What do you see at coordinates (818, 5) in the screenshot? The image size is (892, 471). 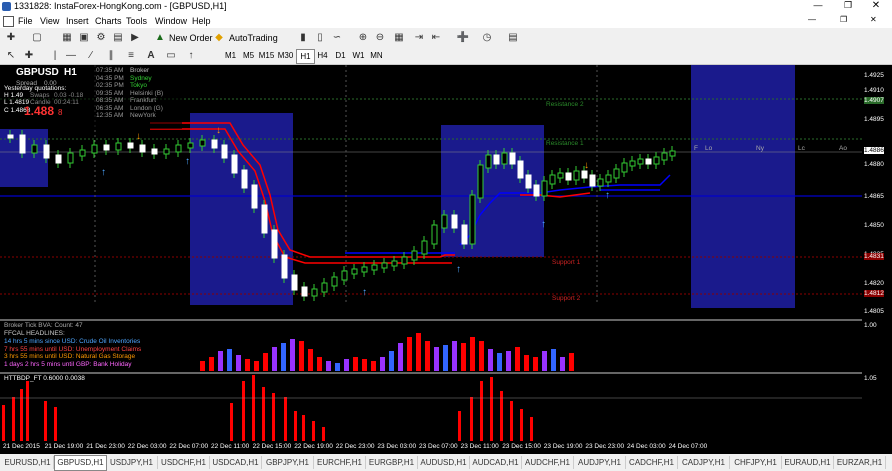 I see `minimize-button: —` at bounding box center [818, 5].